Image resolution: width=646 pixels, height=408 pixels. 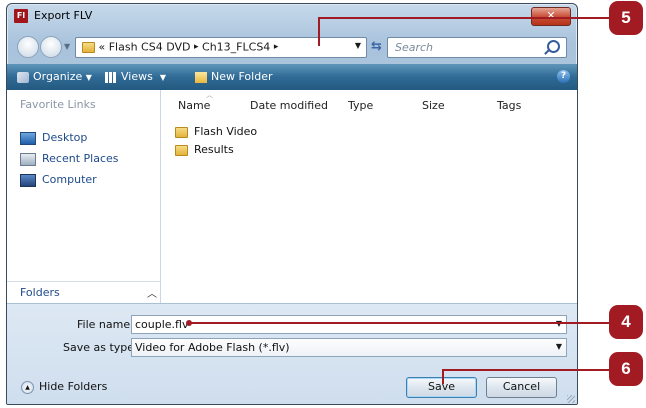 I want to click on search-placeholder: Search, so click(x=414, y=47).